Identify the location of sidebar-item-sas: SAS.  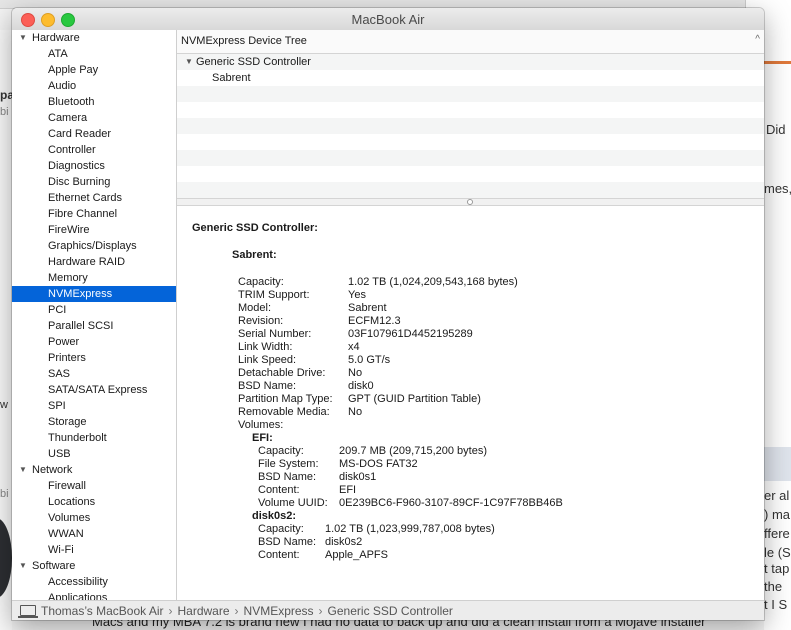
(94, 374).